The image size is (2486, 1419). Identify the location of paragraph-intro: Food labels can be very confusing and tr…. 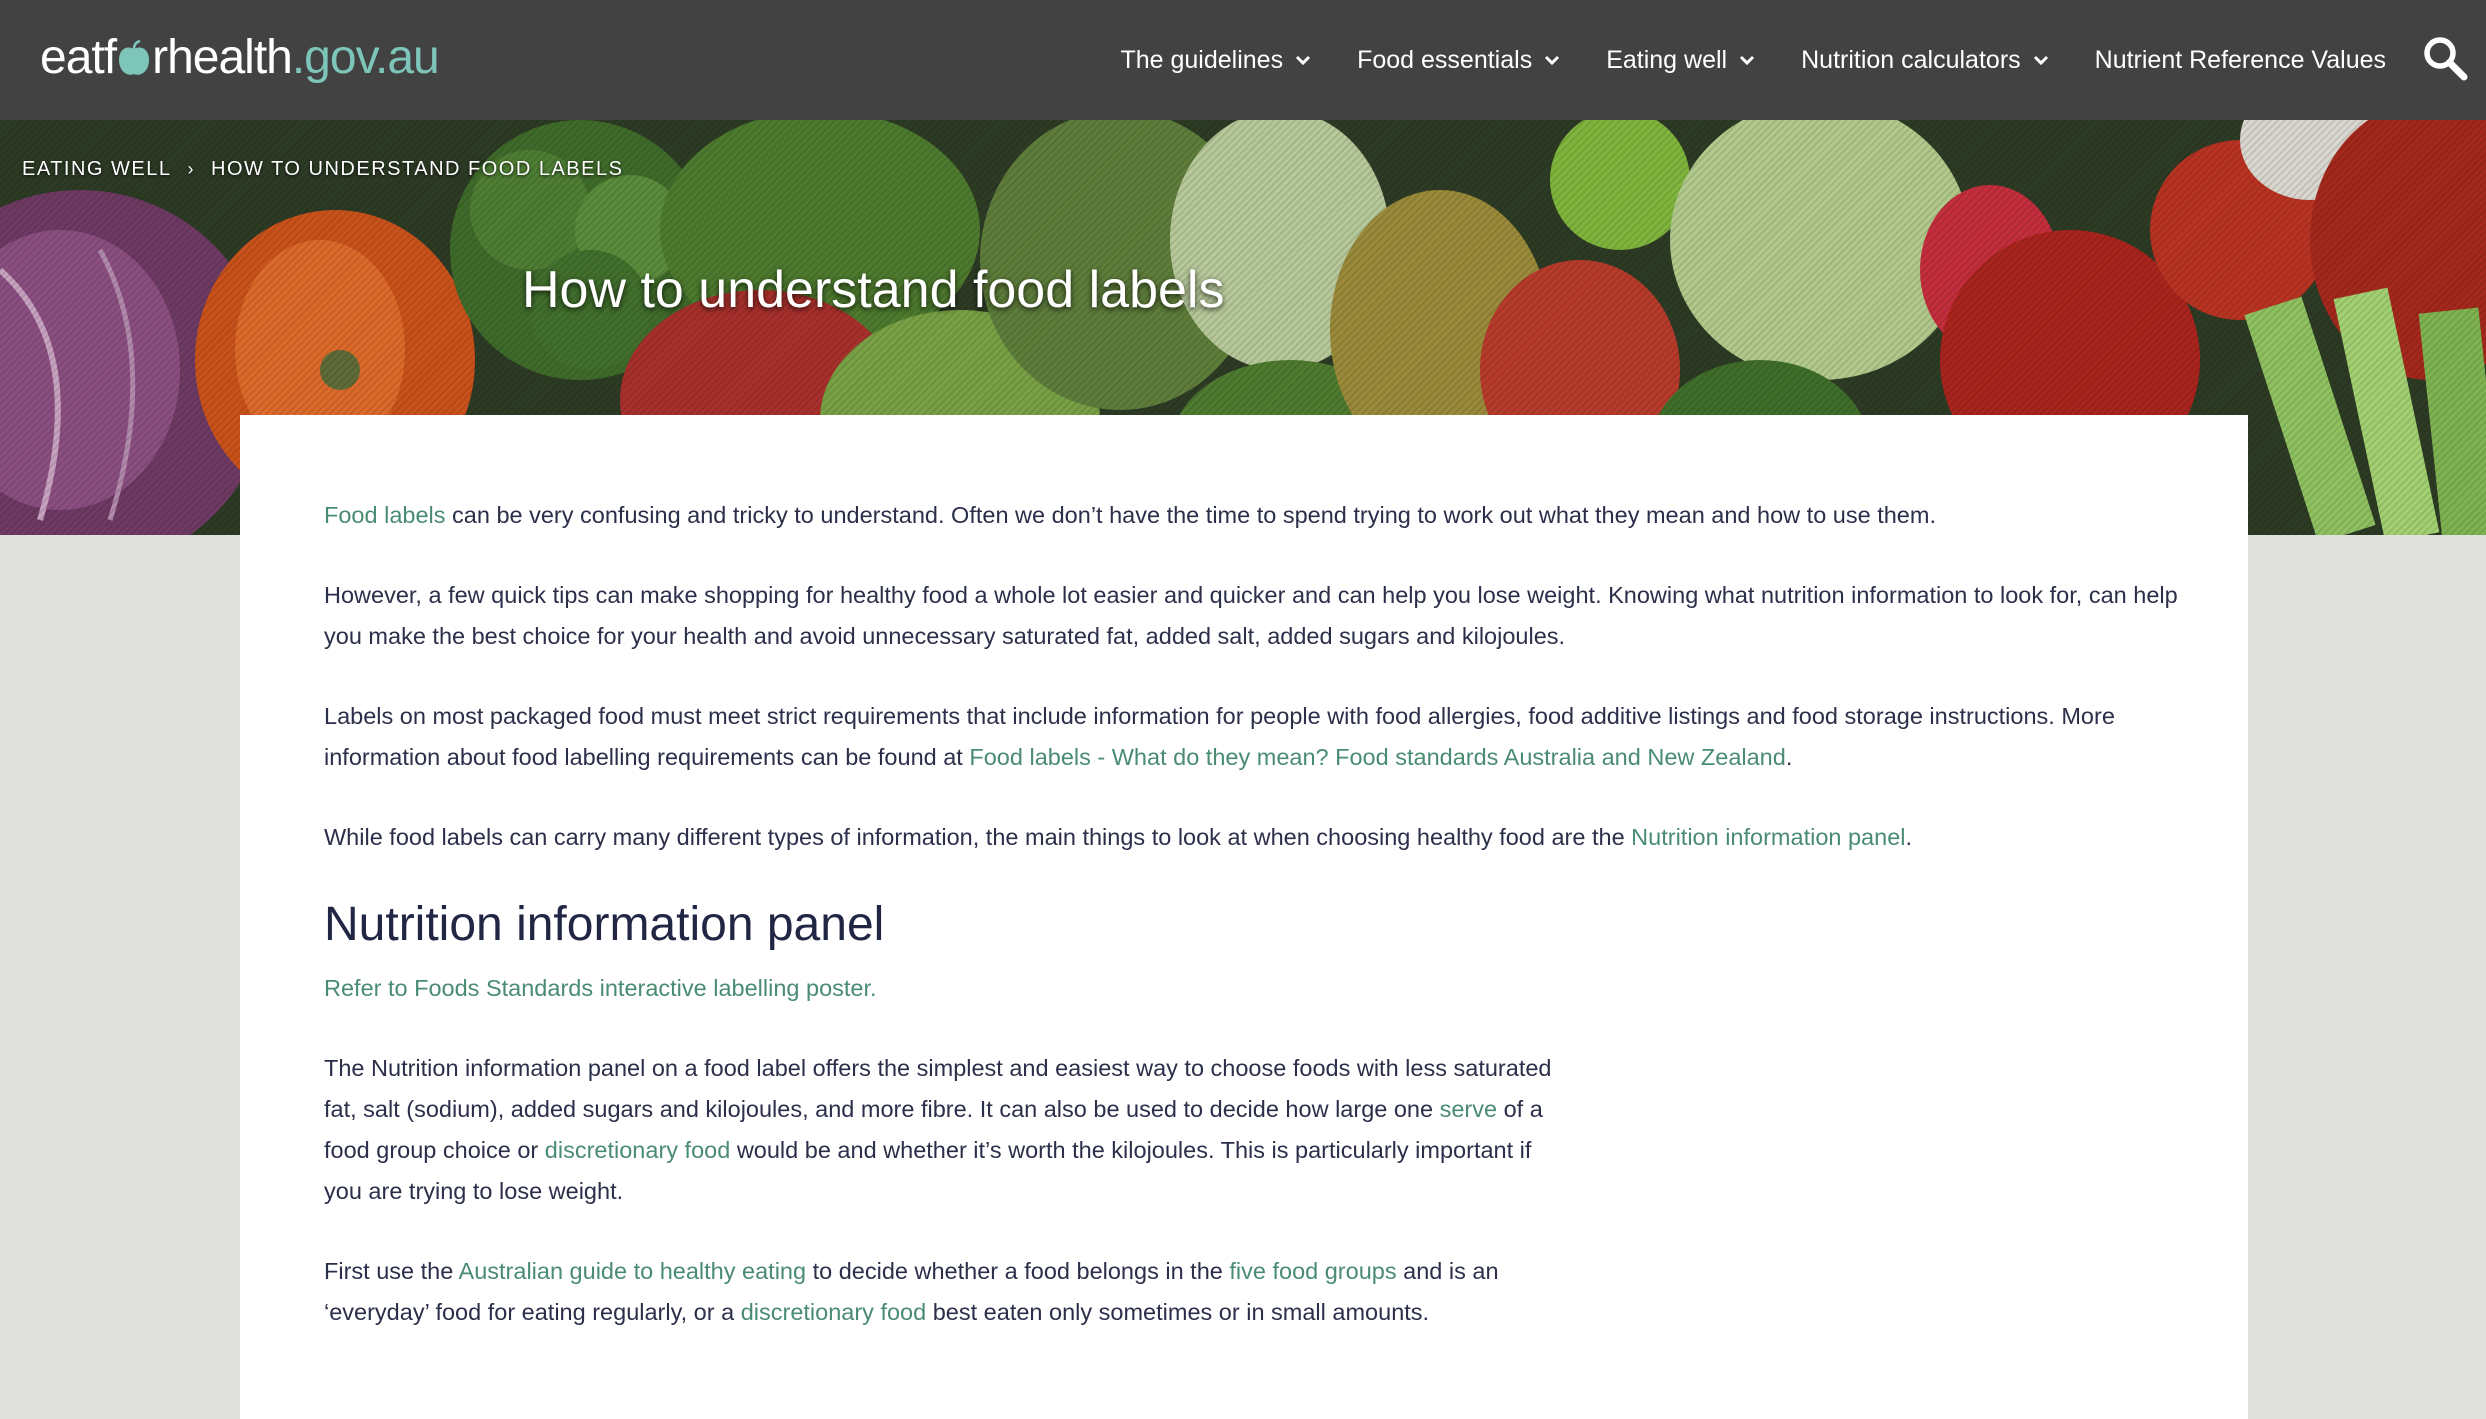
(1264, 515).